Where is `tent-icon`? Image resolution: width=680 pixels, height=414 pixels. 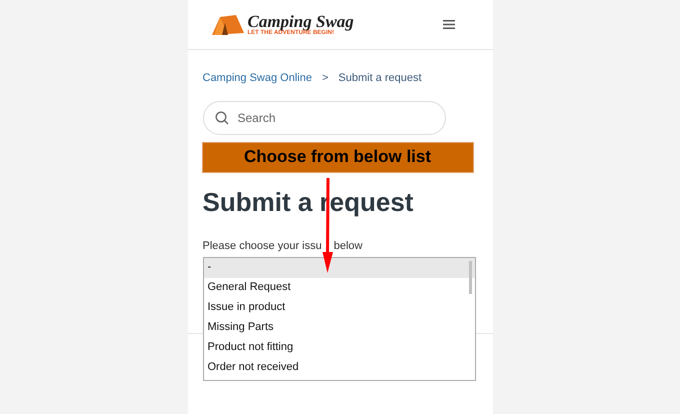
tent-icon is located at coordinates (228, 24).